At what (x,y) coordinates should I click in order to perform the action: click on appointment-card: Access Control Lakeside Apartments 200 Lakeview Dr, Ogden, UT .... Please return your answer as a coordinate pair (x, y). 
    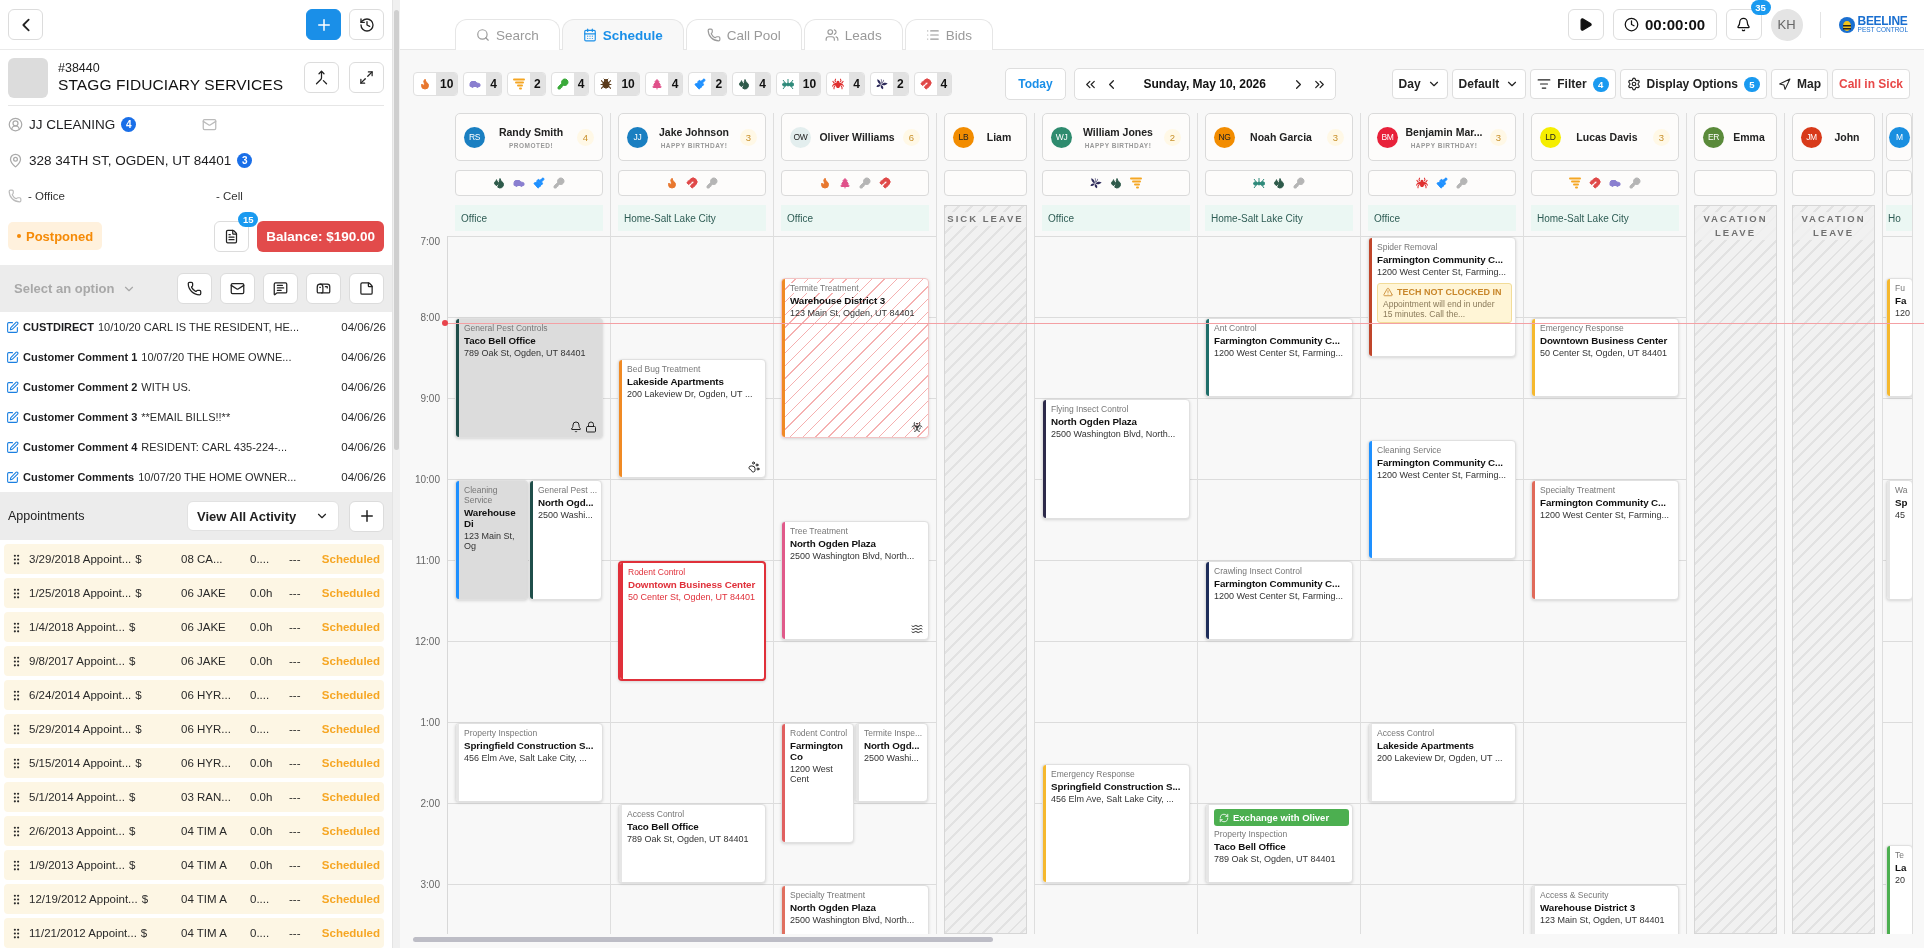
    Looking at the image, I should click on (1442, 762).